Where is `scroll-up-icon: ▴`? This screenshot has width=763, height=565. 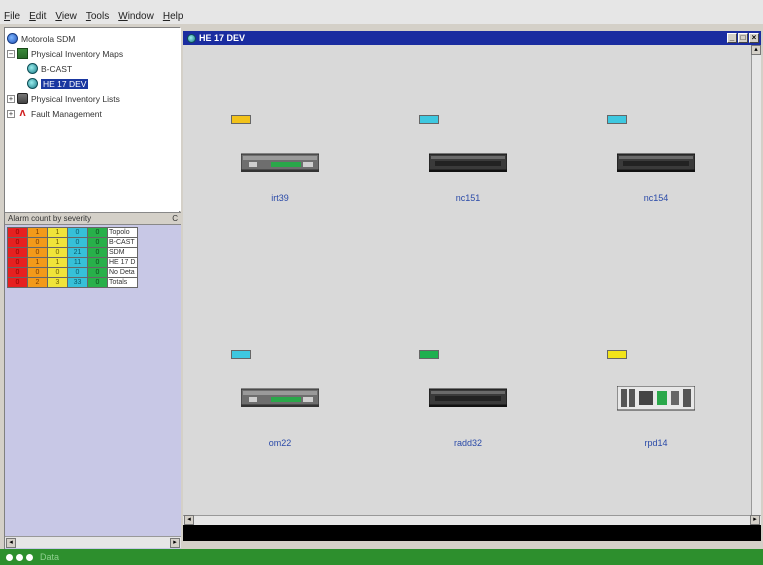 scroll-up-icon: ▴ is located at coordinates (756, 50).